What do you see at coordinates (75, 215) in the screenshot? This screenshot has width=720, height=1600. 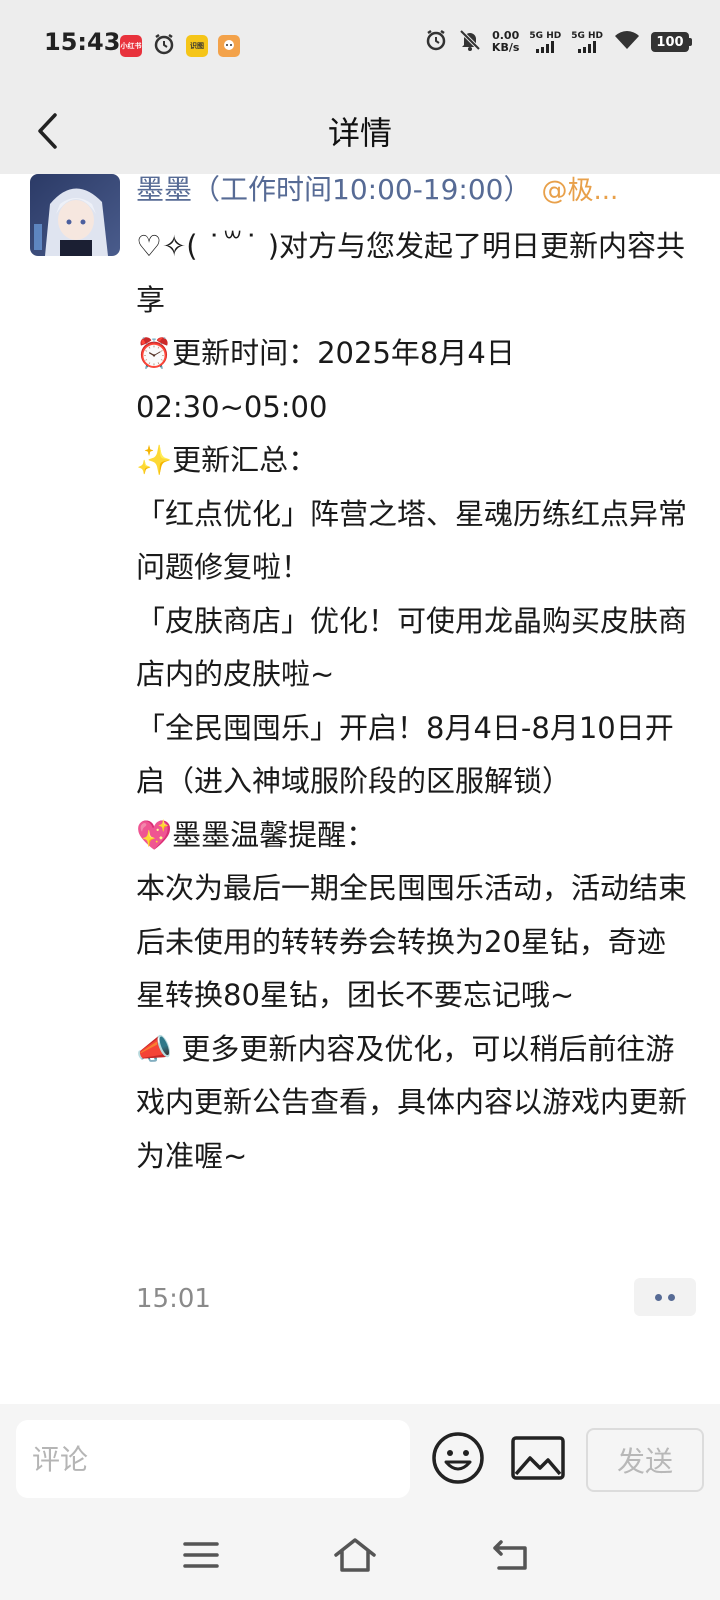 I see `avatar` at bounding box center [75, 215].